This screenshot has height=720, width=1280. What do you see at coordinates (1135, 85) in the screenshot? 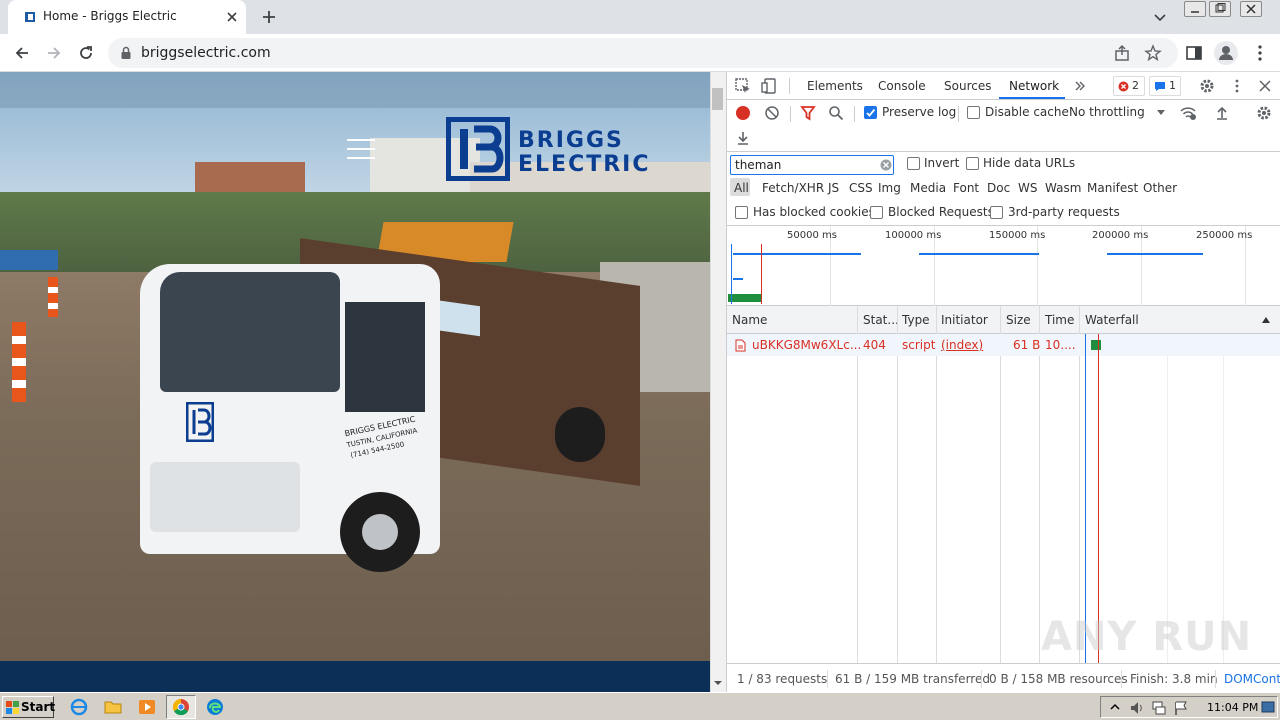
I see `error-count: 2` at bounding box center [1135, 85].